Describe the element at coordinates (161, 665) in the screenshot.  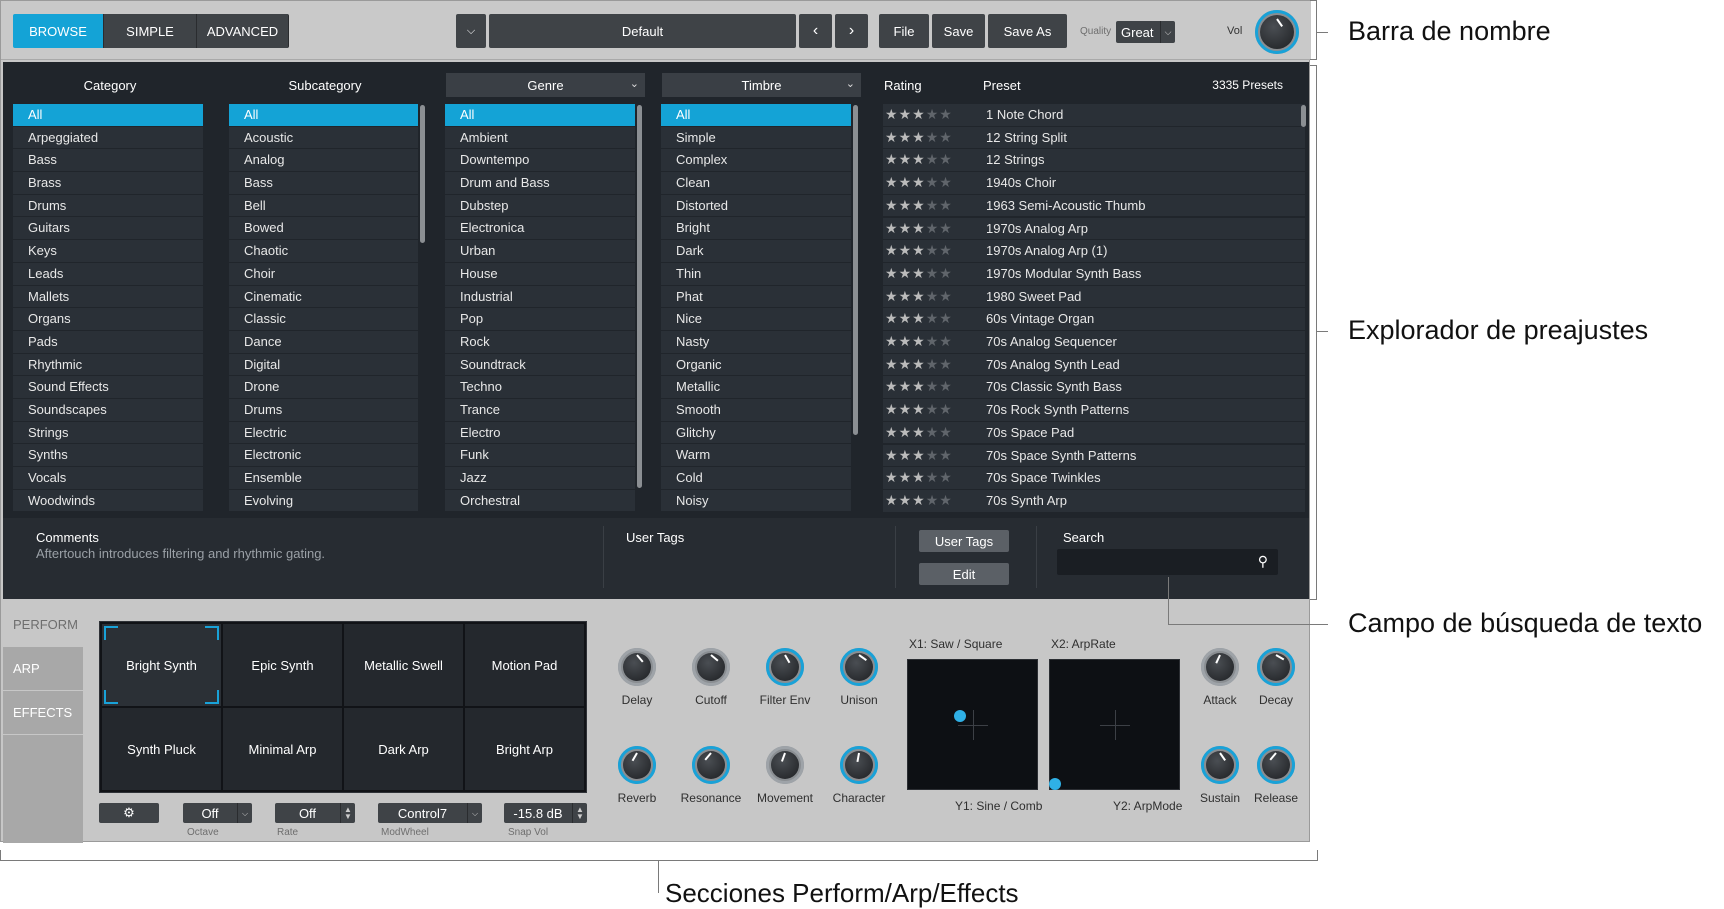
I see `pad-1: Bright Synth` at that location.